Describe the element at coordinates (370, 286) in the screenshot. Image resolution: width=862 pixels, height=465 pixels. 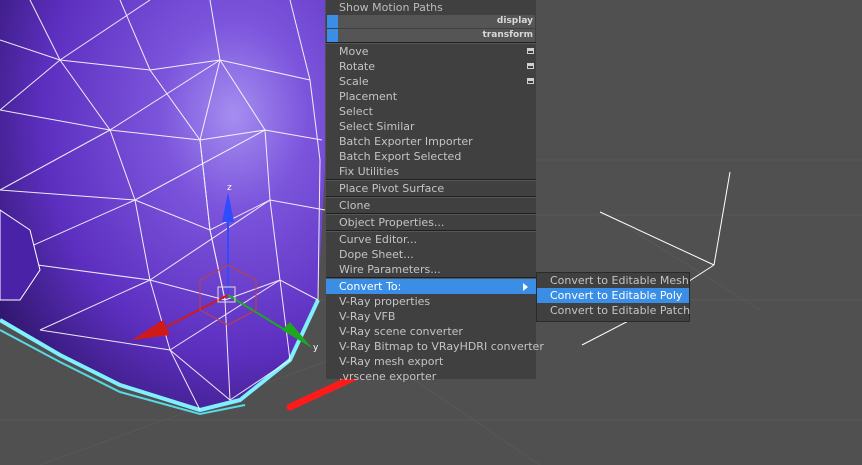
I see `menu-item-label: Convert To:` at that location.